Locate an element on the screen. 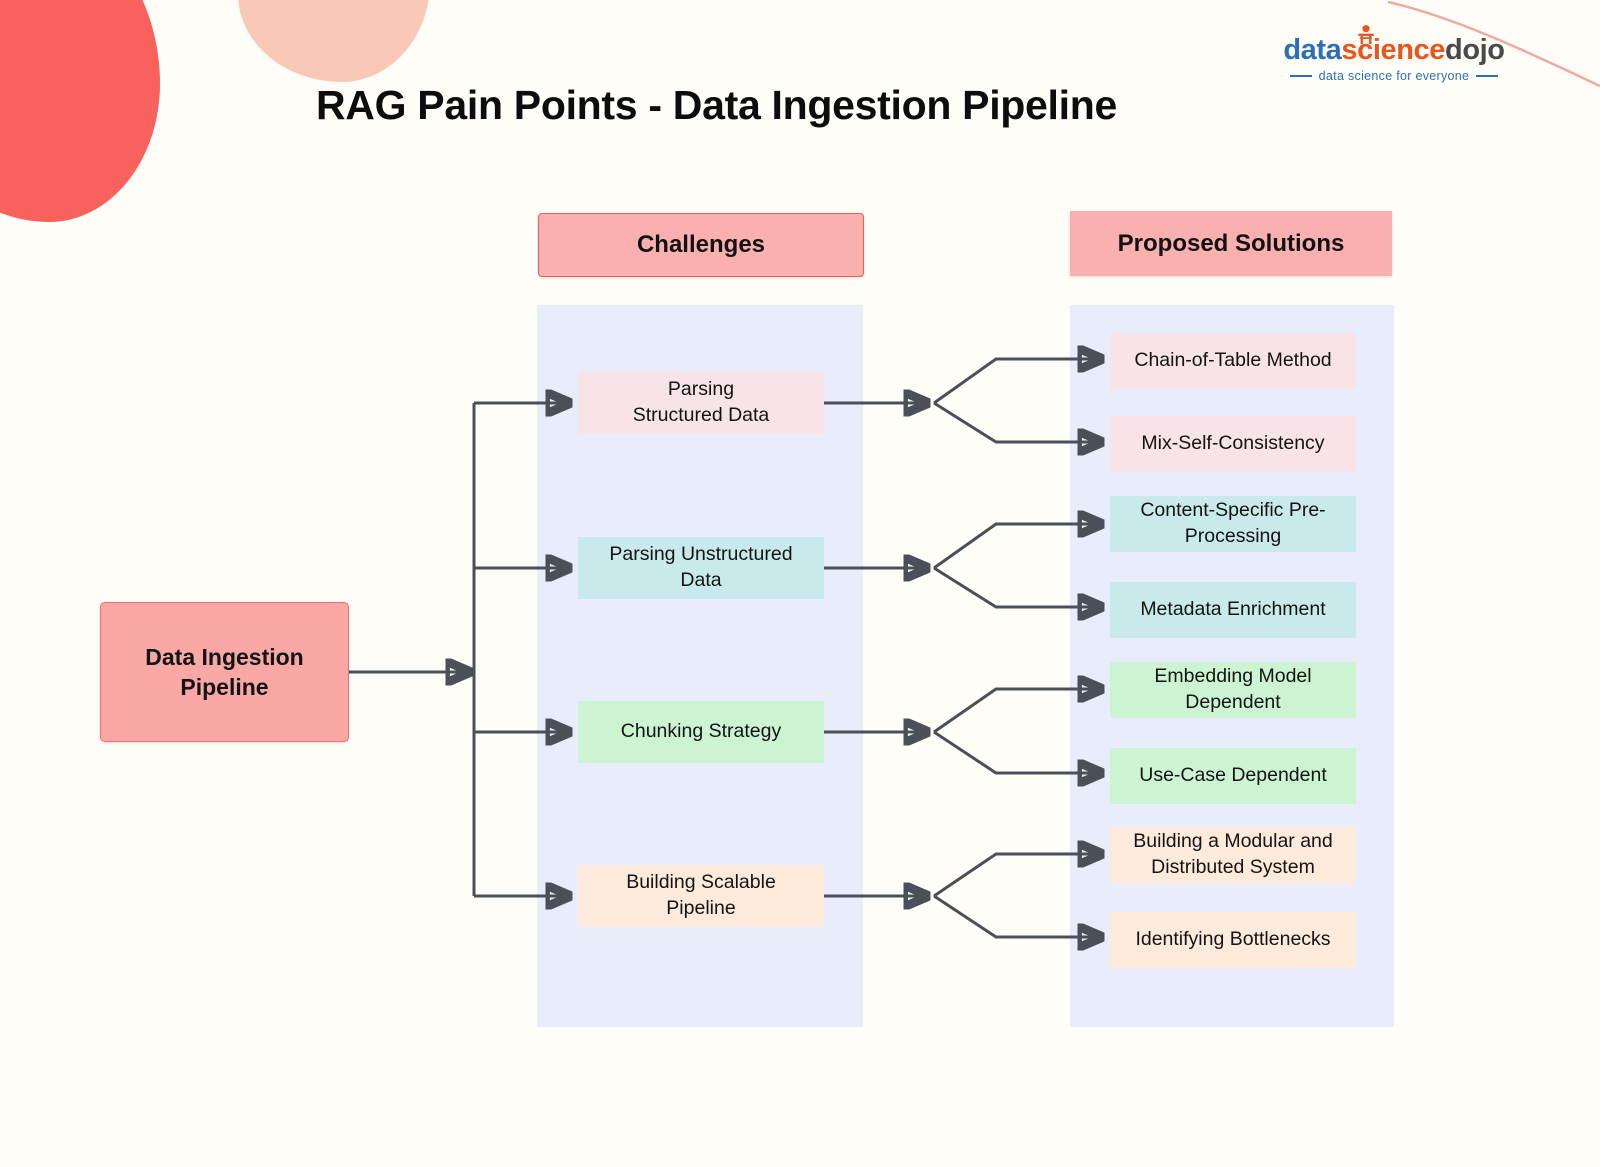 The width and height of the screenshot is (1600, 1167). node-label: Data Ingestion Pipeline is located at coordinates (224, 672).